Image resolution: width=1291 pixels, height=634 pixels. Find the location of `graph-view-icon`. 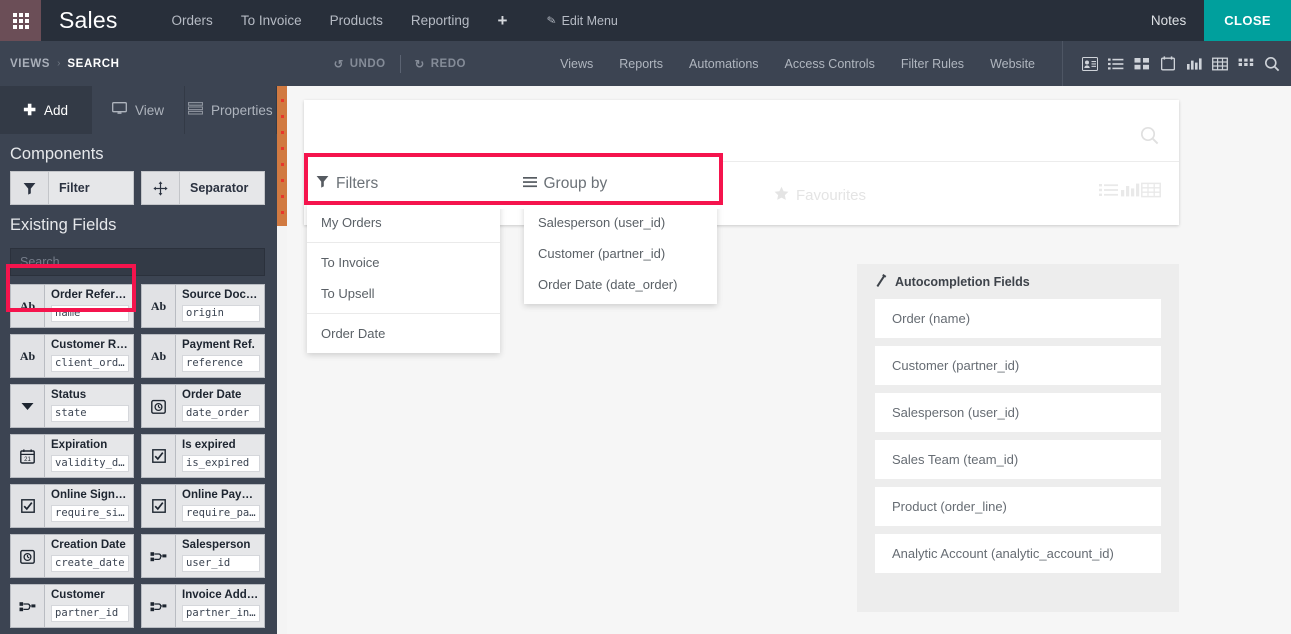

graph-view-icon is located at coordinates (1194, 64).